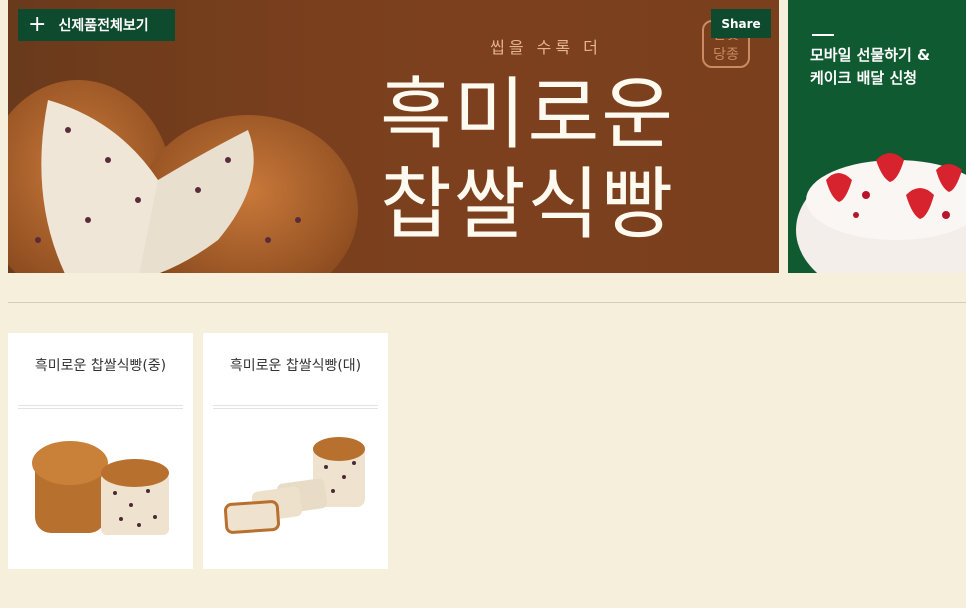 The width and height of the screenshot is (966, 608). Describe the element at coordinates (741, 23) in the screenshot. I see `share-button: Share` at that location.